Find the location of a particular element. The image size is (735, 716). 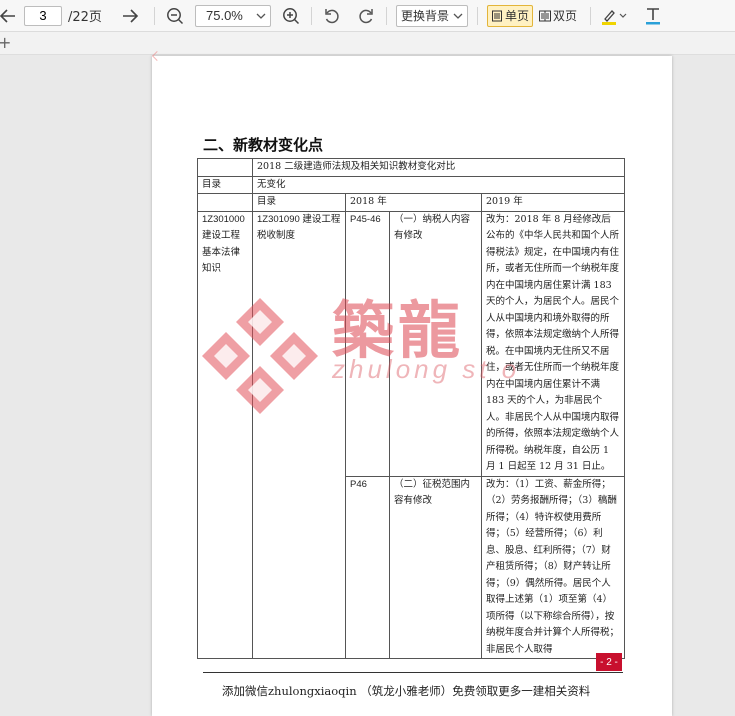

toolbar: /22页 75.0% 更换背景 单页 双页 is located at coordinates (367, 16).